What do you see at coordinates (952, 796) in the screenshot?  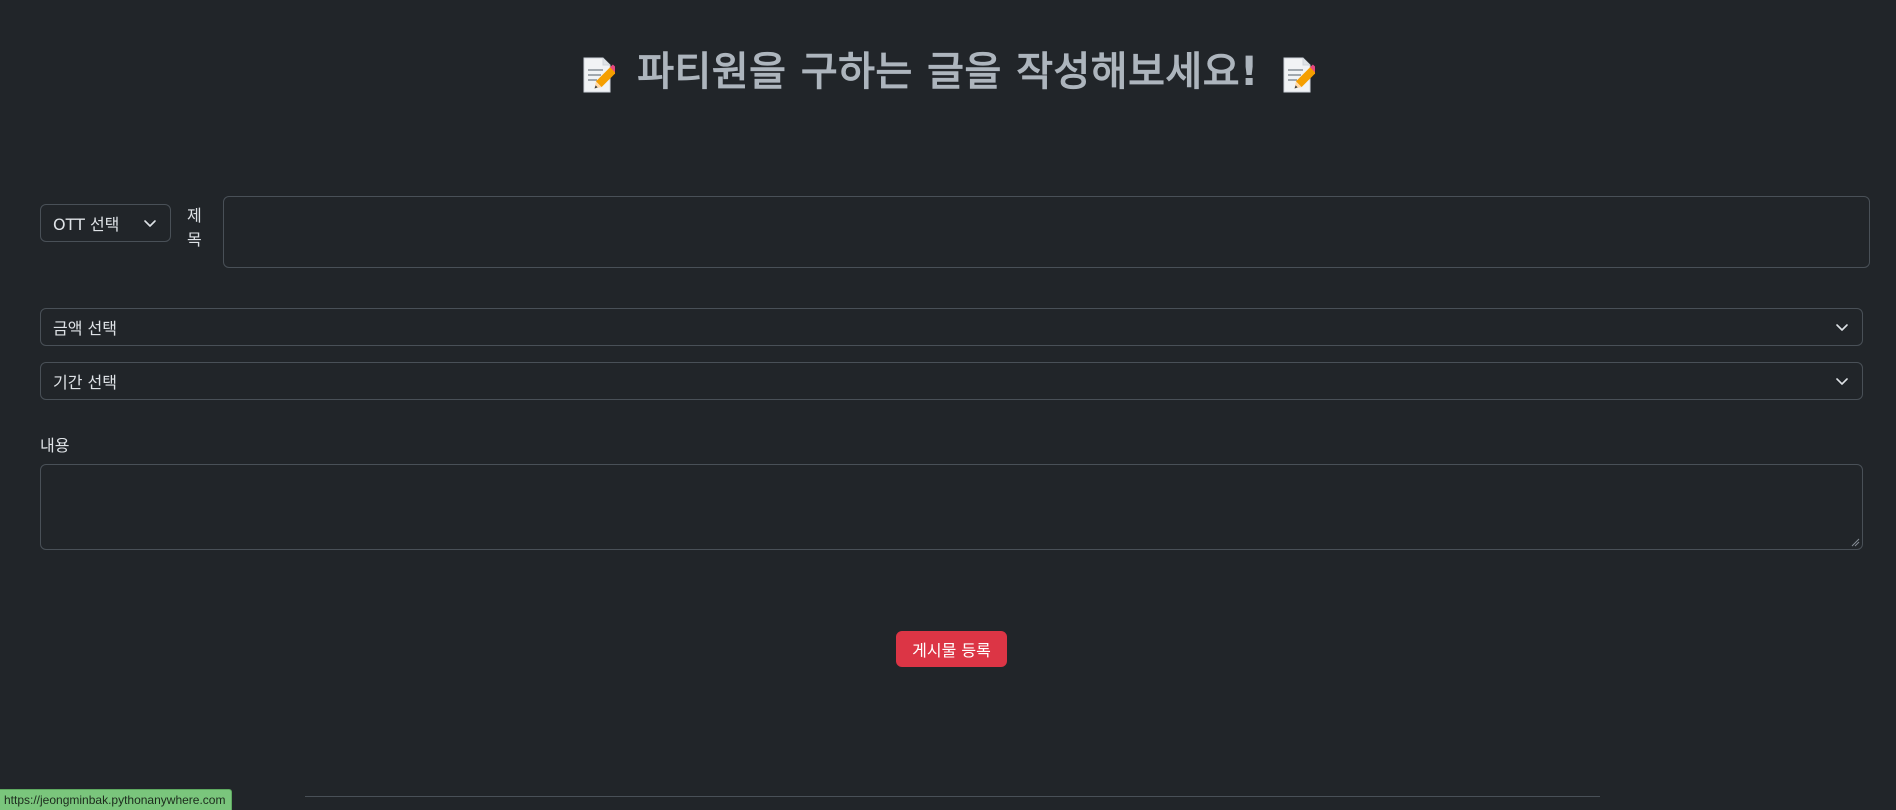 I see `footer-divider` at bounding box center [952, 796].